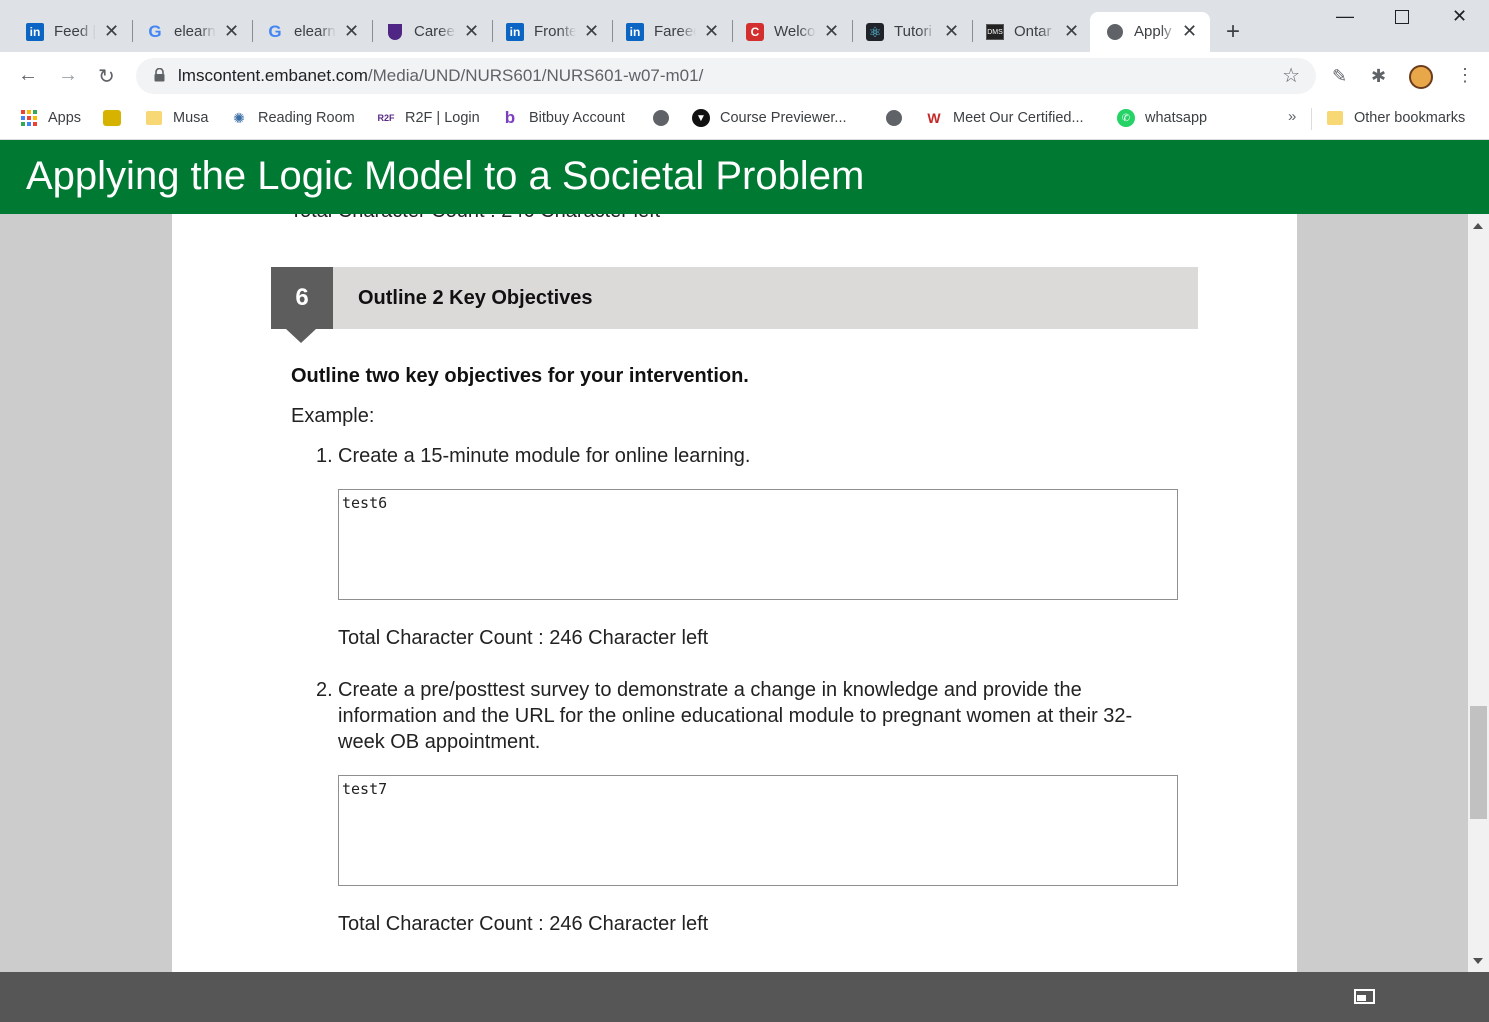 The height and width of the screenshot is (1022, 1489). What do you see at coordinates (106, 76) in the screenshot?
I see `reload-icon: ↻` at bounding box center [106, 76].